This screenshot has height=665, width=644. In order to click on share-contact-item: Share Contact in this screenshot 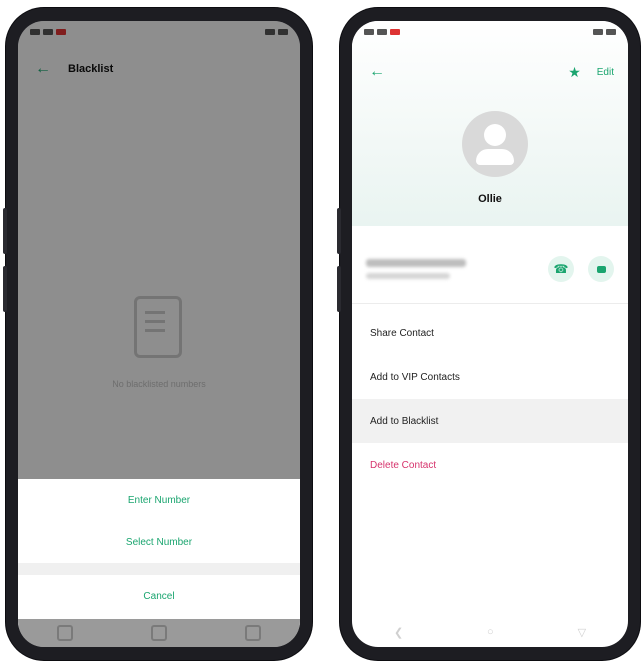, I will do `click(490, 333)`.